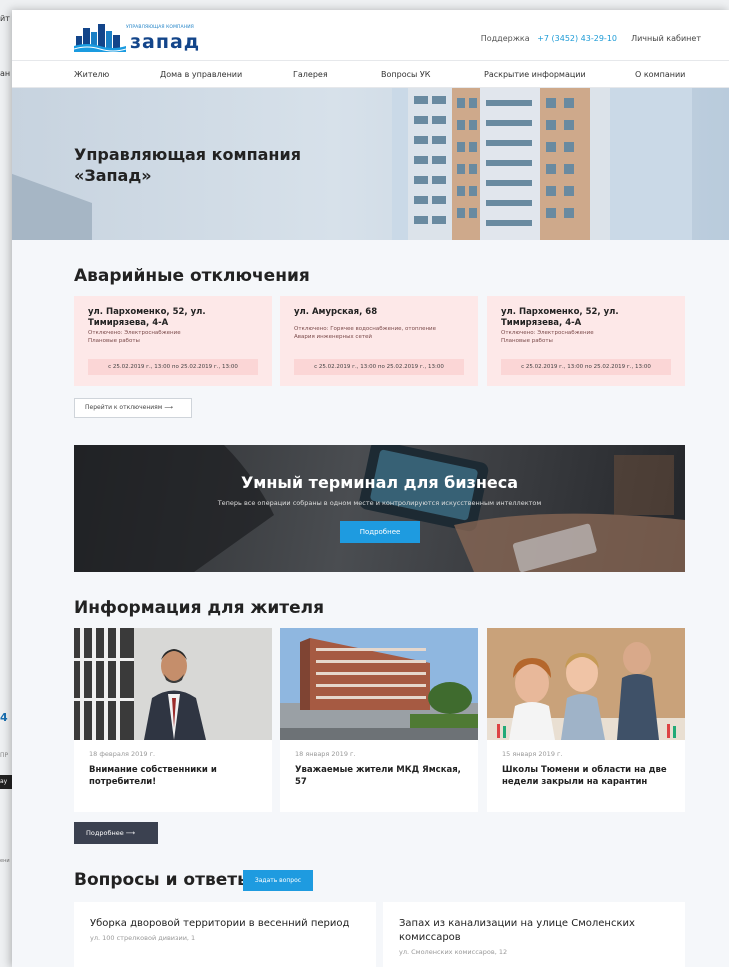 The width and height of the screenshot is (729, 967). What do you see at coordinates (666, 38) in the screenshot?
I see `personal-cabinet-link: Личный кабинет` at bounding box center [666, 38].